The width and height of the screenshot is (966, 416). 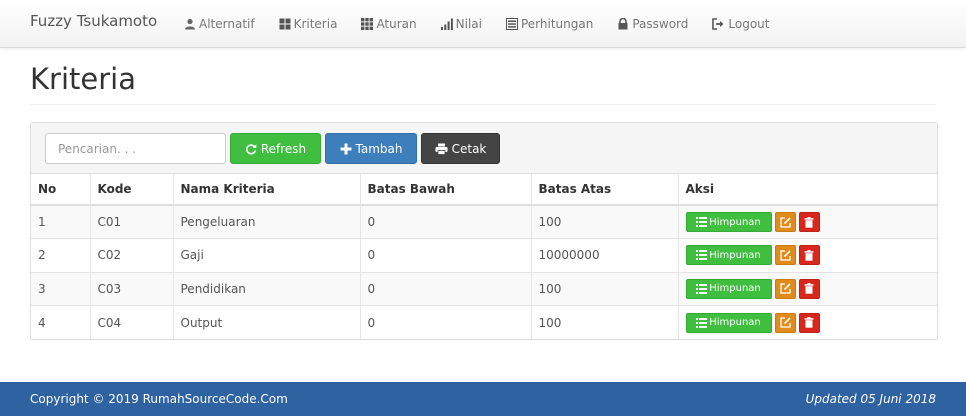 I want to click on title-divider, so click(x=483, y=104).